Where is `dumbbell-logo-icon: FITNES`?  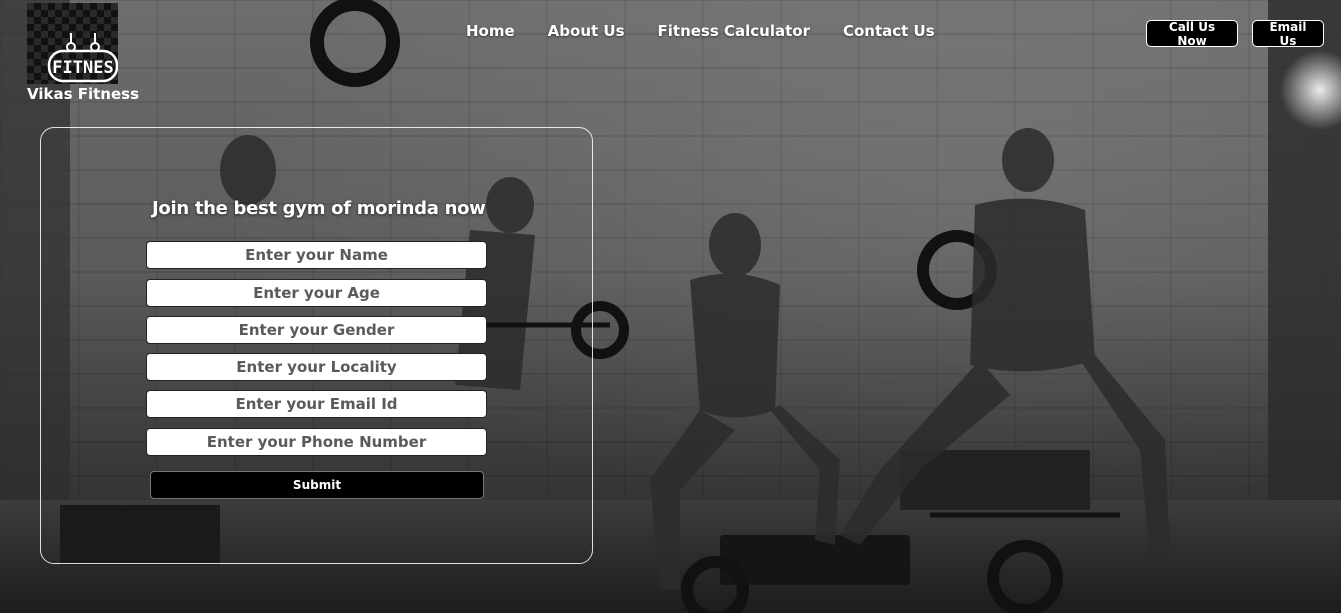
dumbbell-logo-icon: FITNES is located at coordinates (82, 58).